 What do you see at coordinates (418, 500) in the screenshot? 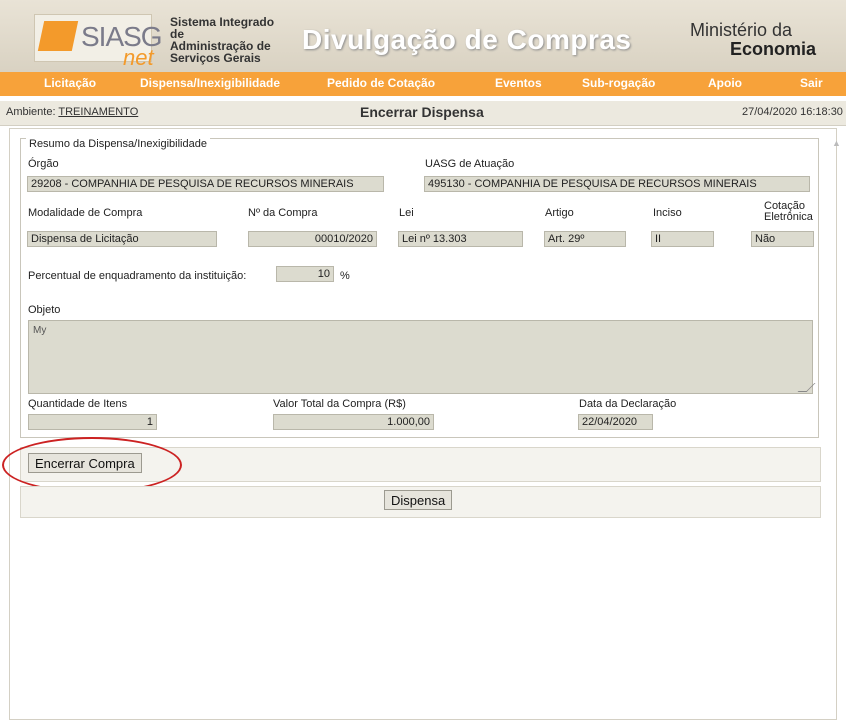
I see `dispensa-button: Dispensa` at bounding box center [418, 500].